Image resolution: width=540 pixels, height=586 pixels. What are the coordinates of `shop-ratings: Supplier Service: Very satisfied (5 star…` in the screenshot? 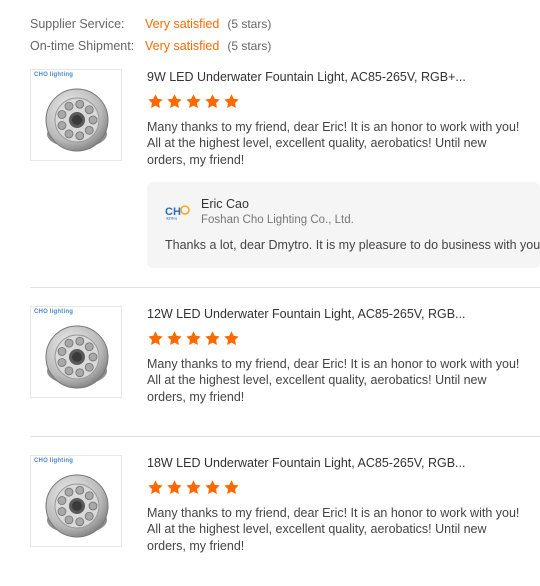 It's located at (150, 35).